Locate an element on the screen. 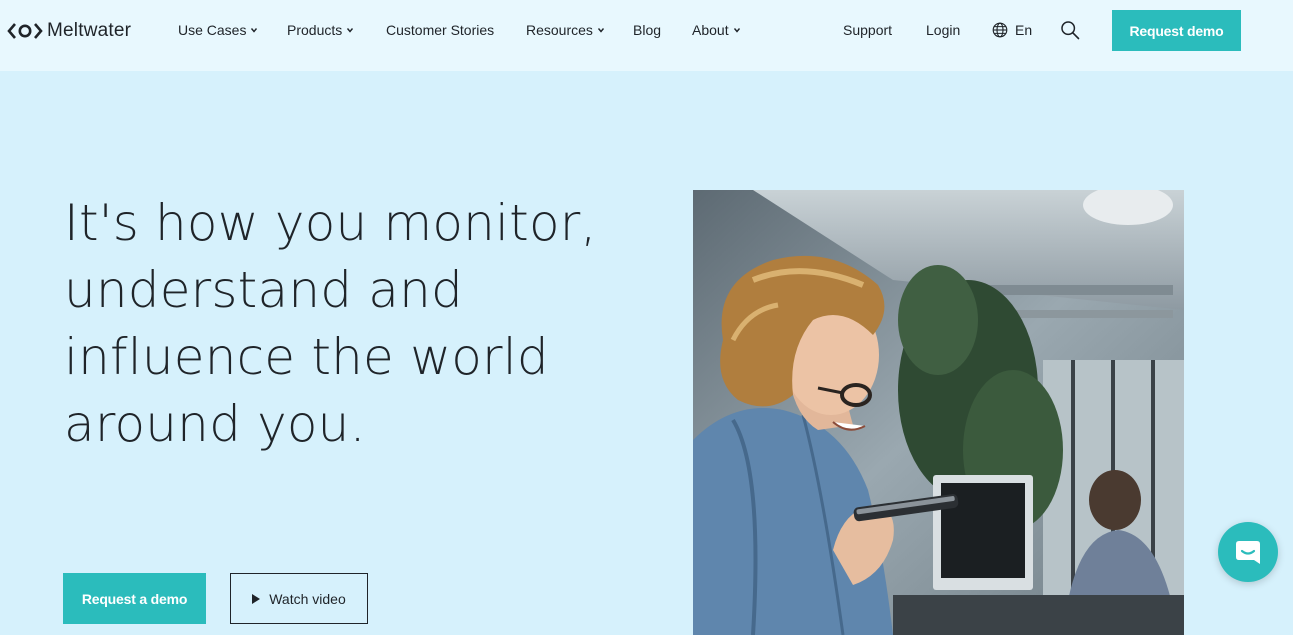 This screenshot has height=635, width=1293. language-selector: En is located at coordinates (1012, 30).